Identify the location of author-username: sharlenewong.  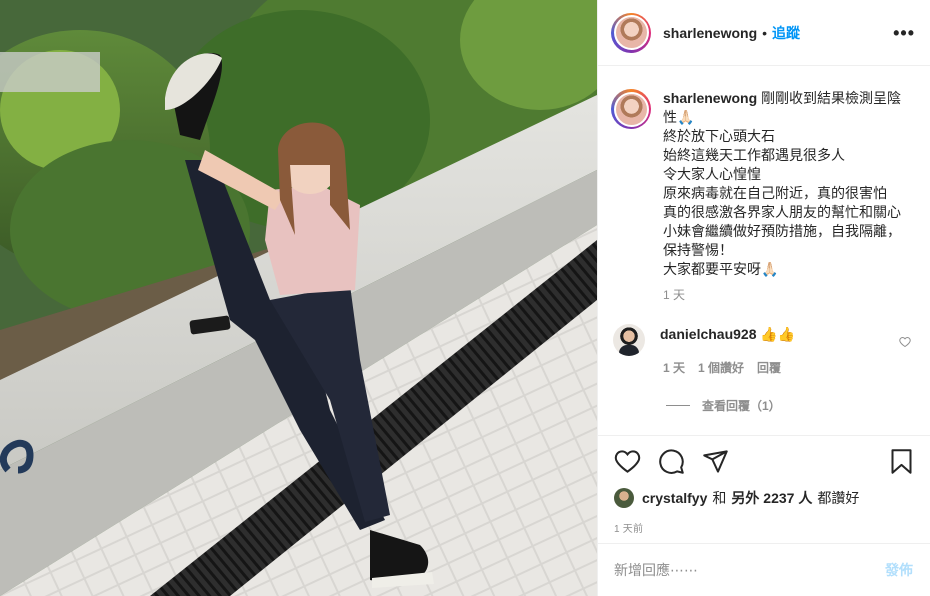
(710, 33).